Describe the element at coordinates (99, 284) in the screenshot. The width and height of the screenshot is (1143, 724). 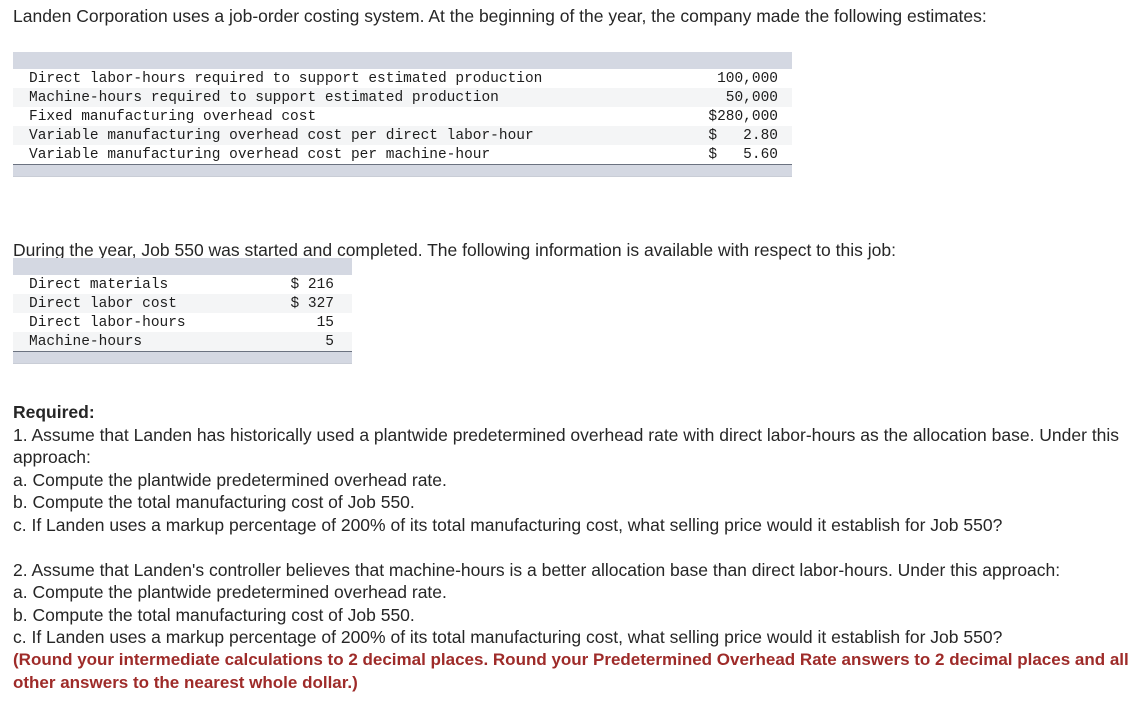
I see `row-label: Direct materials` at that location.